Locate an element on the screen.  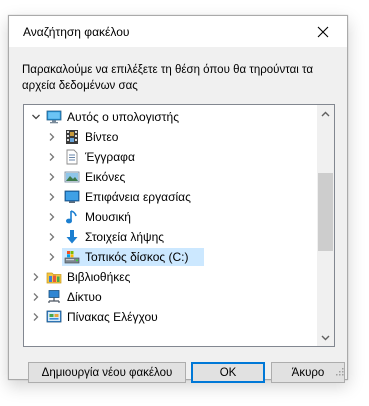
close-button is located at coordinates (323, 32).